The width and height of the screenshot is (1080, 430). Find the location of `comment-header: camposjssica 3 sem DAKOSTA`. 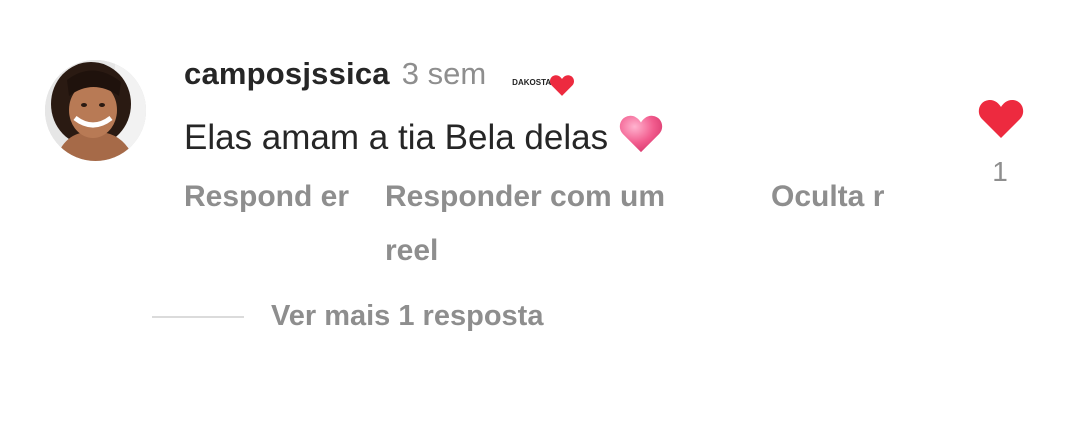

comment-header: camposjssica 3 sem DAKOSTA is located at coordinates (379, 76).